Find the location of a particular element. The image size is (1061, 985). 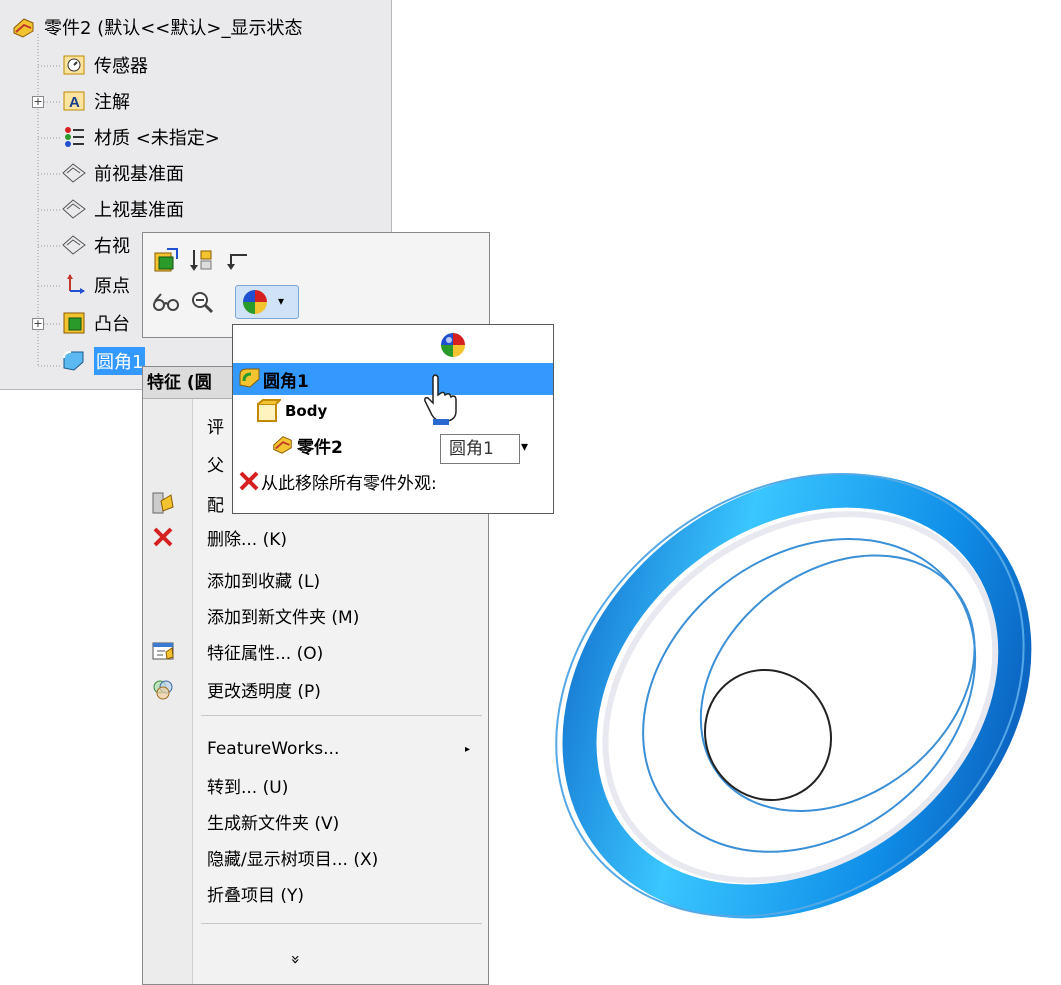

tree-root-label: 零件2 (默认<<默认>_显示状态 is located at coordinates (173, 28).